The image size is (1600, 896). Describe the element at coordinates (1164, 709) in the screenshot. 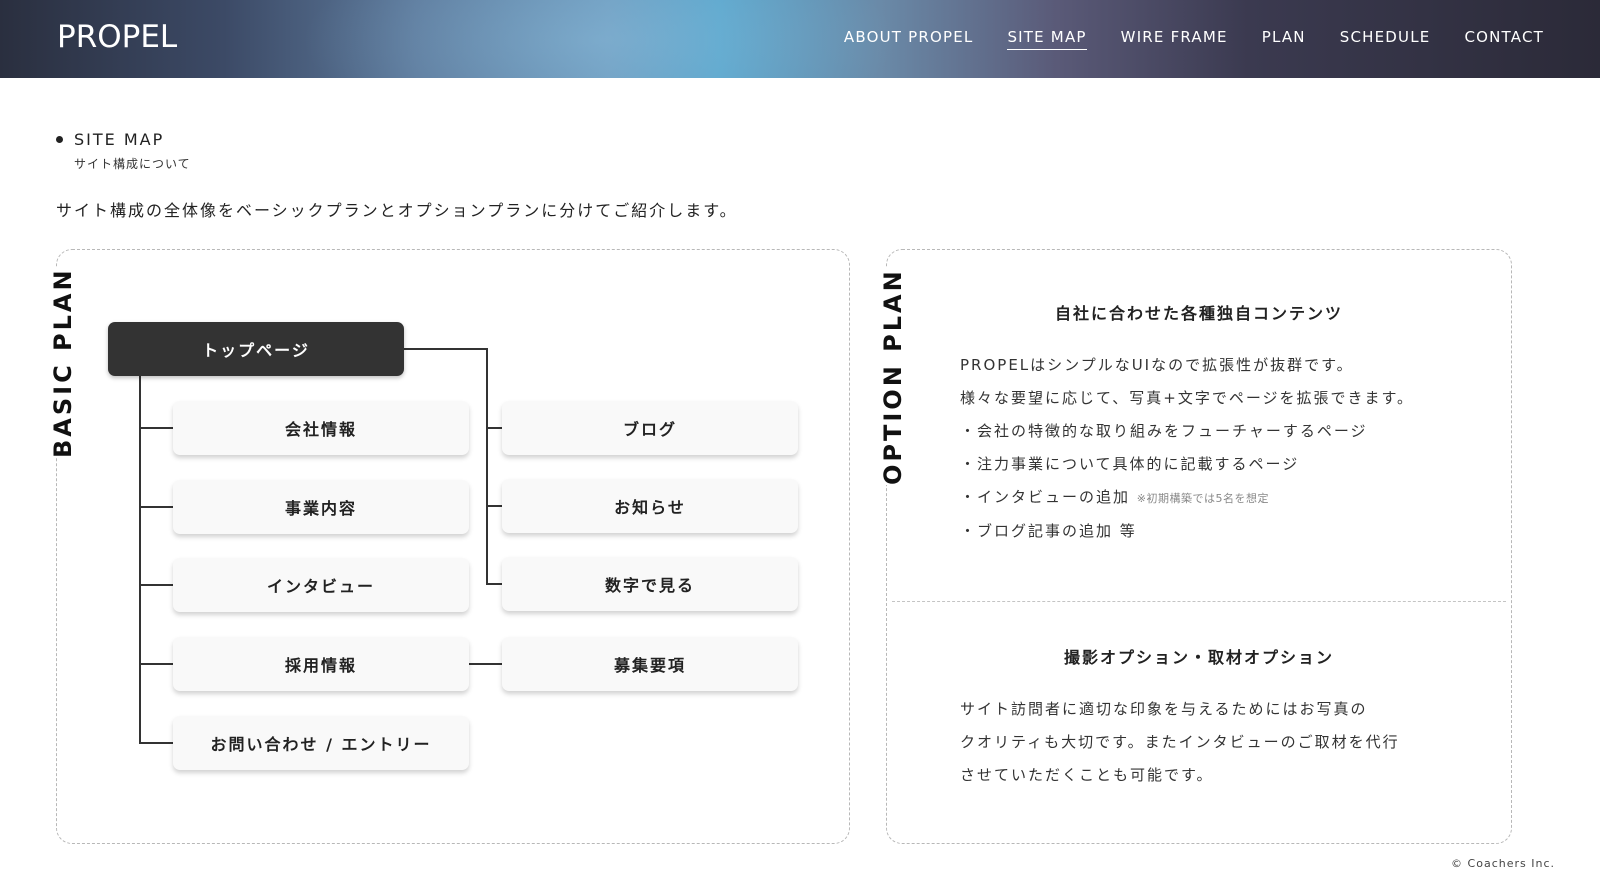

I see `option-line: サイト訪問者に適切な印象を与えるためにはお写真の` at that location.